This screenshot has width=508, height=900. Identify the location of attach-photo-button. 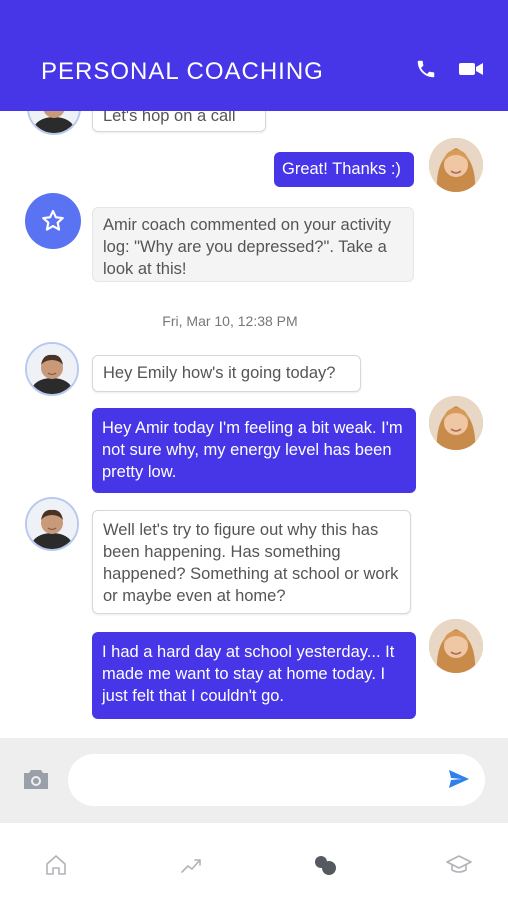
(37, 780).